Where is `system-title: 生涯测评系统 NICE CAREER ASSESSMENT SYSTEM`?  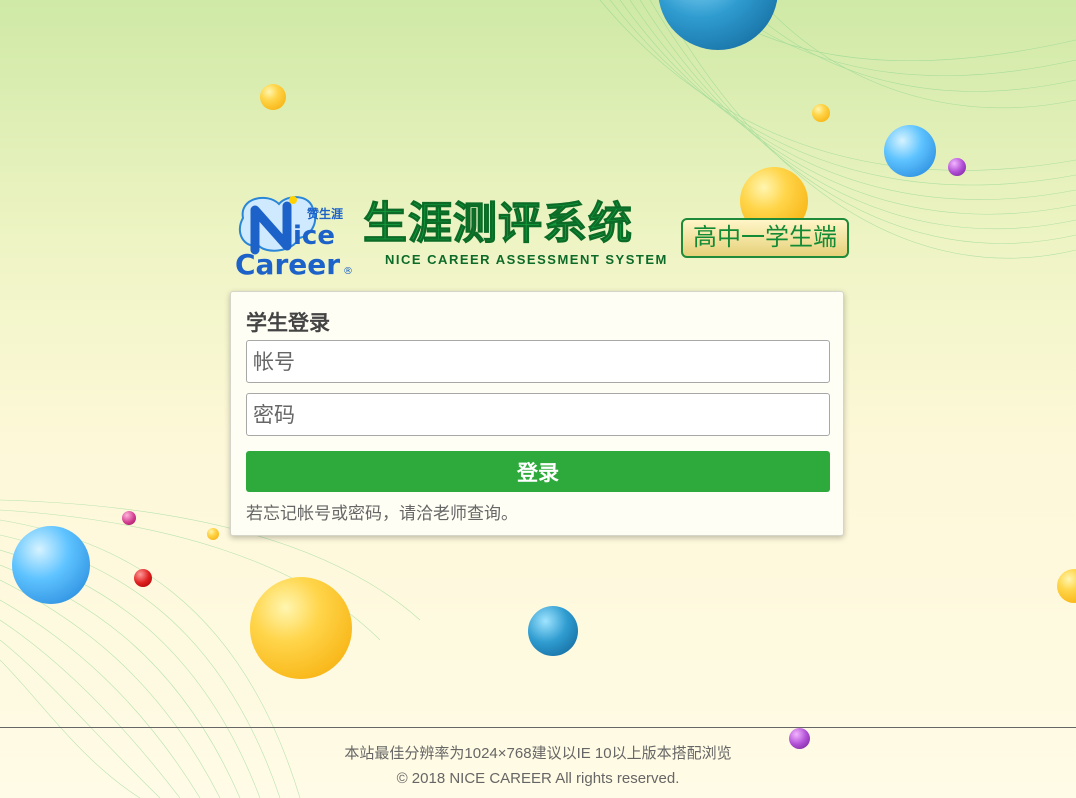
system-title: 生涯测评系统 NICE CAREER ASSESSMENT SYSTEM is located at coordinates (515, 233).